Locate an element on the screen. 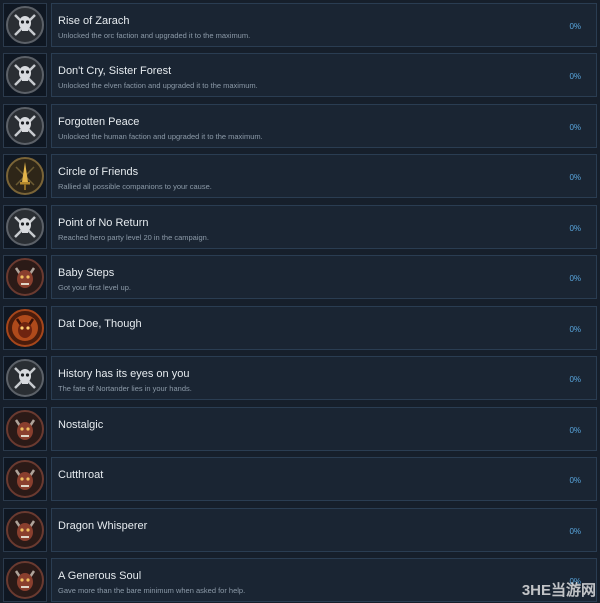  achievement-row: Cutthroat 0% is located at coordinates (300, 479).